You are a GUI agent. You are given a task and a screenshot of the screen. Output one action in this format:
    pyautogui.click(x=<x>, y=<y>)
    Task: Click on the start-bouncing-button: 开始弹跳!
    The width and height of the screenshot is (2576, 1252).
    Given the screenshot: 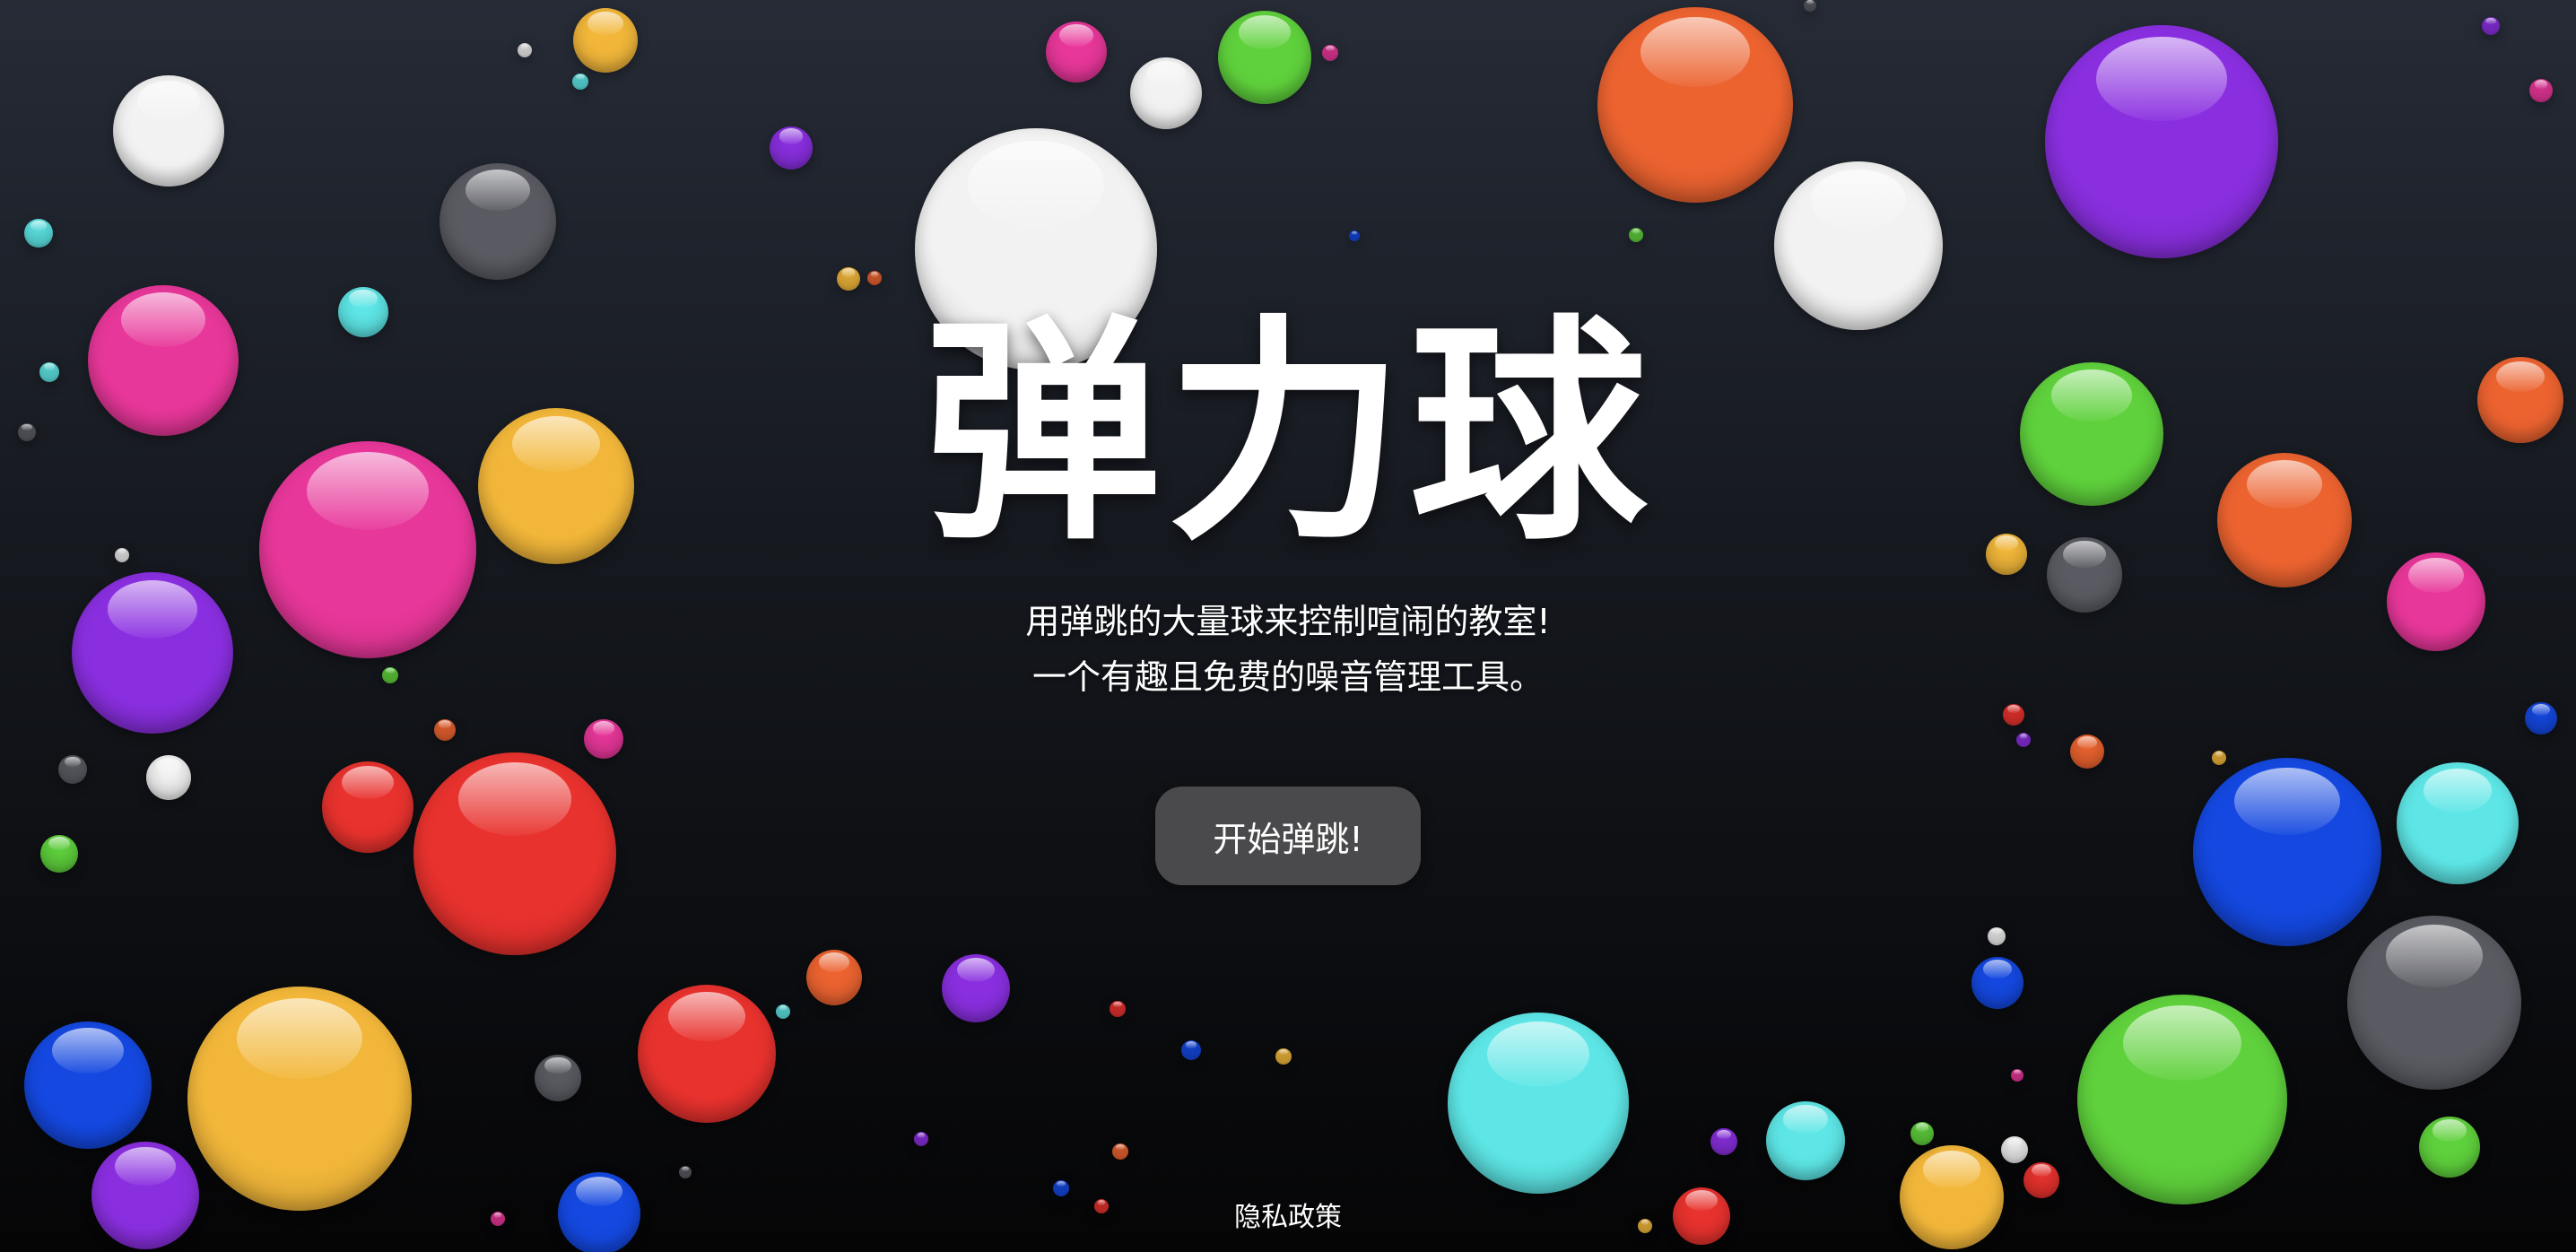 What is the action you would take?
    pyautogui.click(x=1288, y=836)
    